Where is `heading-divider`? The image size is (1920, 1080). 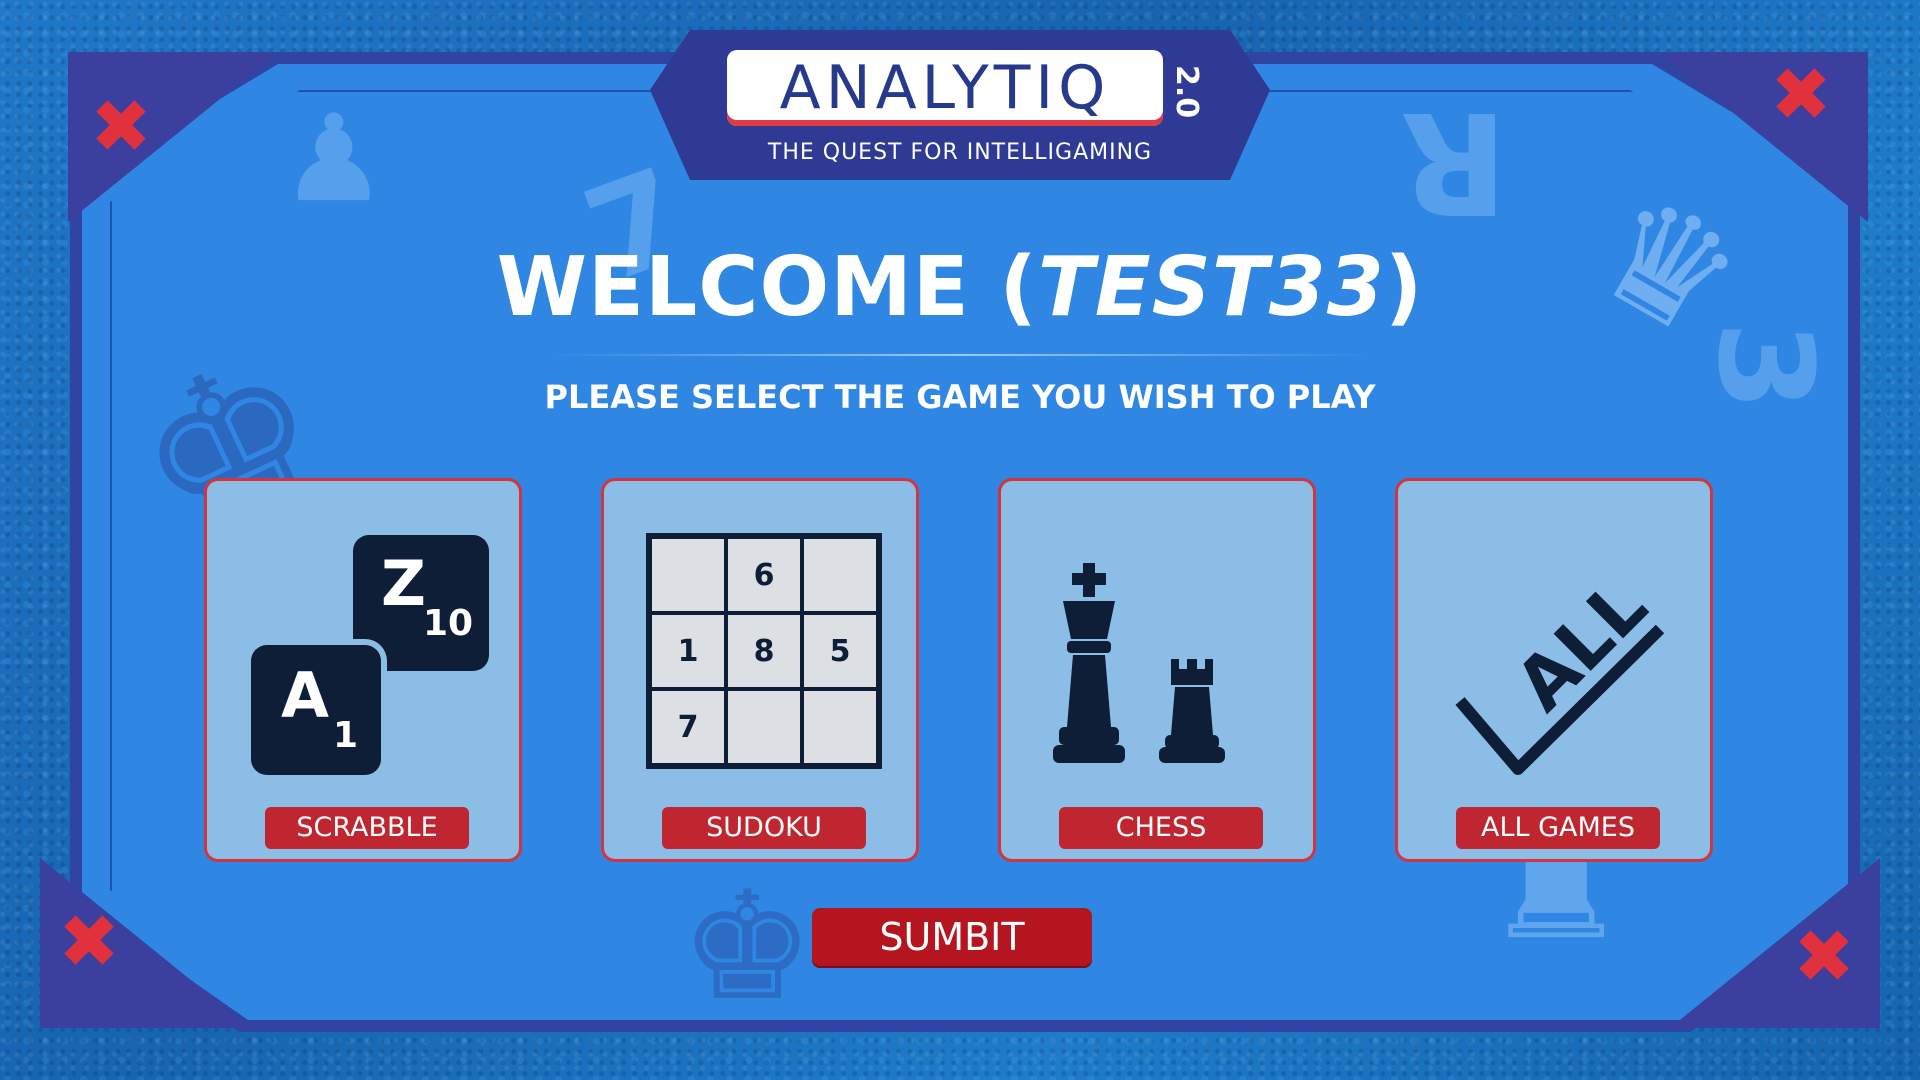 heading-divider is located at coordinates (960, 355).